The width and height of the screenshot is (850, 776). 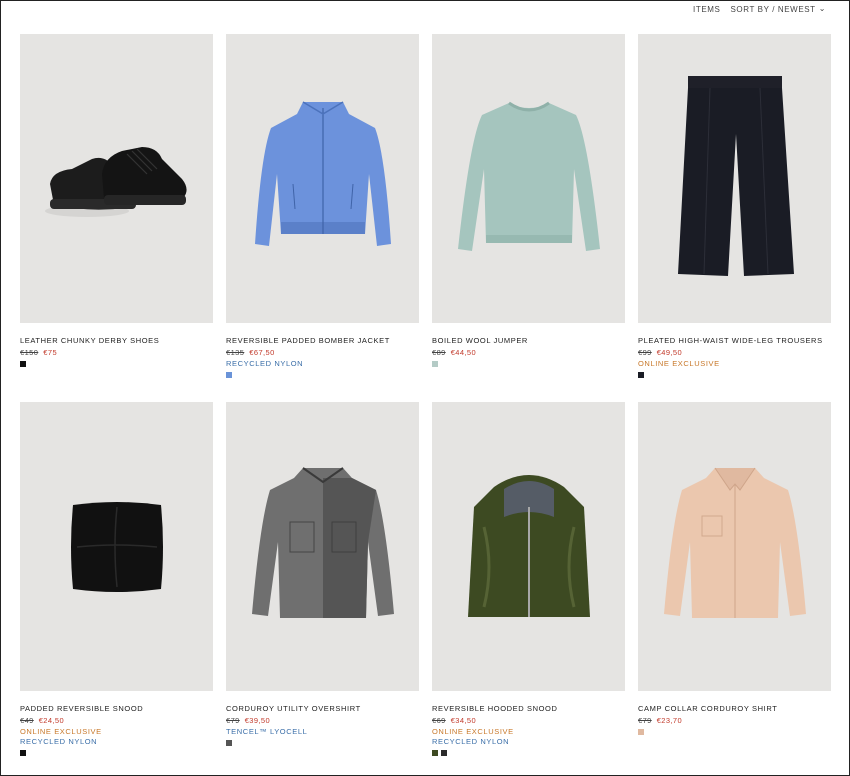 I want to click on product-card: BOILED WOOL JUMPER €89 €44,50, so click(x=528, y=200).